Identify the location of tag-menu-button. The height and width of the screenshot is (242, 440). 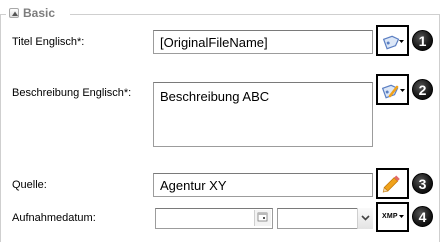
(392, 40).